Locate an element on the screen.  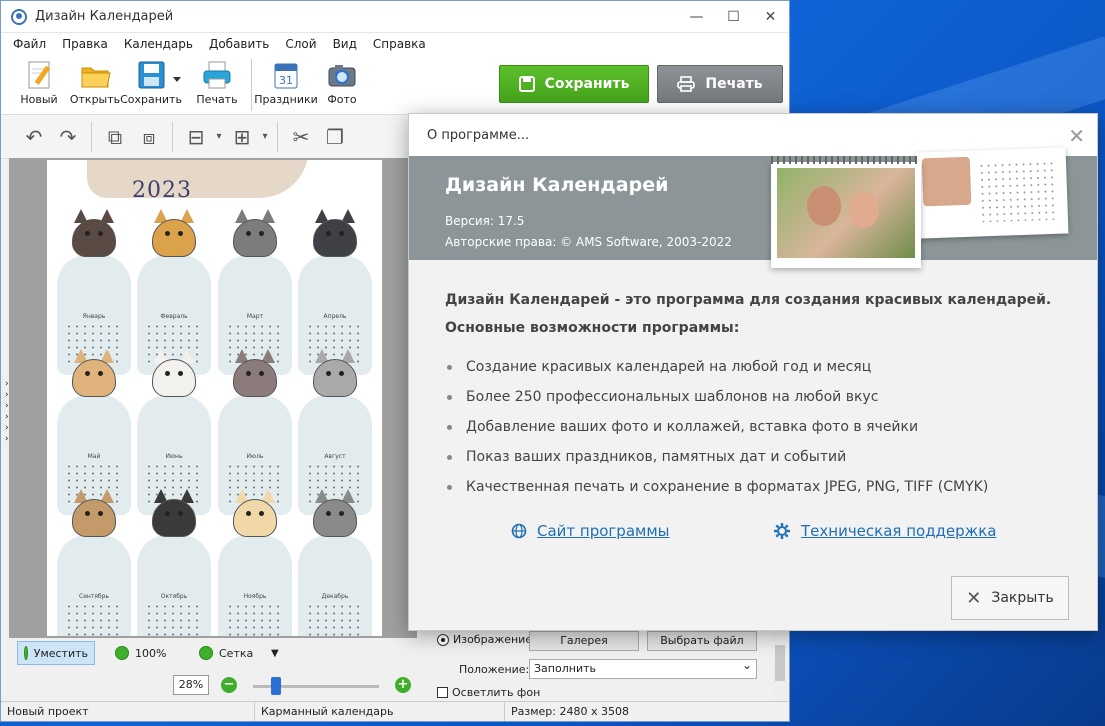
grid-dropdown-icon: ▼ is located at coordinates (275, 653).